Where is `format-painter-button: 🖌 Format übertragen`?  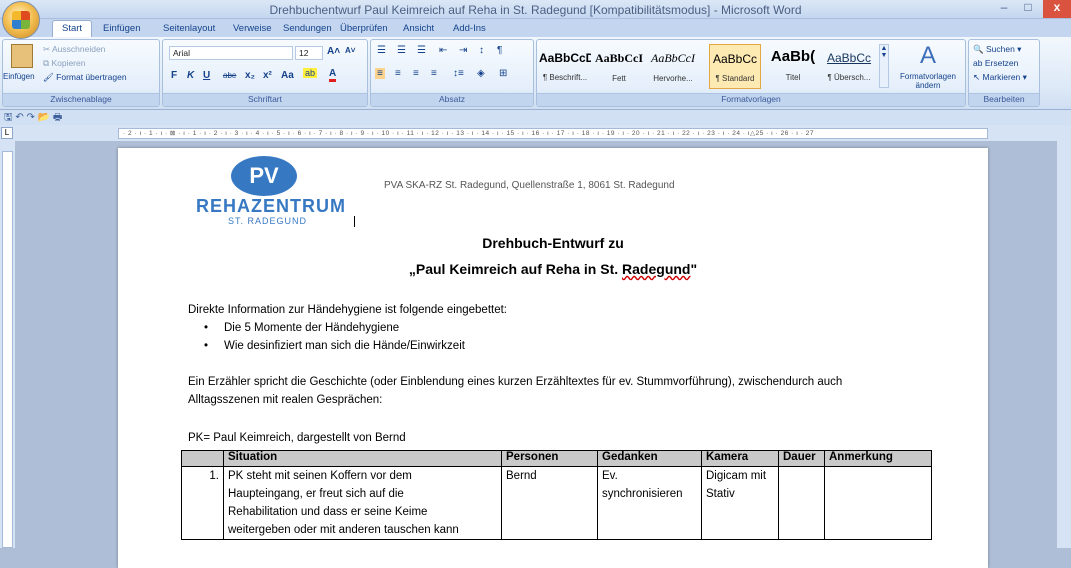 format-painter-button: 🖌 Format übertragen is located at coordinates (85, 77).